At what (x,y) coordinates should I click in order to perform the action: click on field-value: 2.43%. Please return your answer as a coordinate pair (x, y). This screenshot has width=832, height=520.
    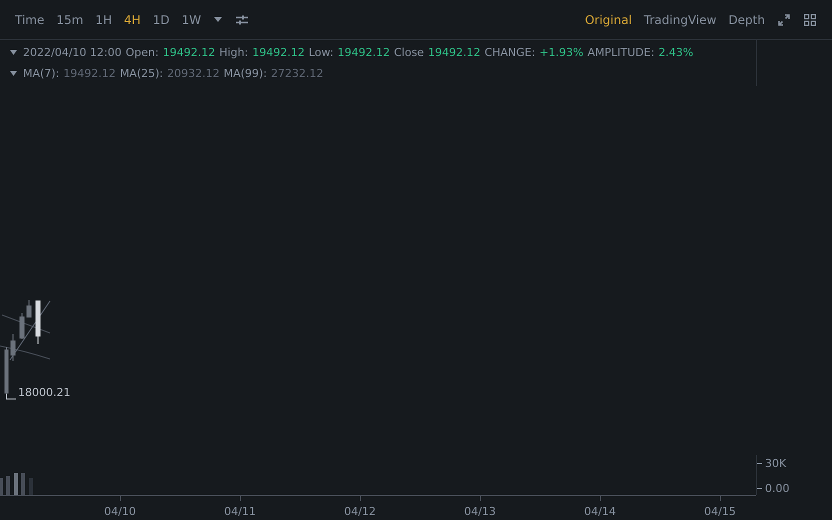
    Looking at the image, I should click on (676, 52).